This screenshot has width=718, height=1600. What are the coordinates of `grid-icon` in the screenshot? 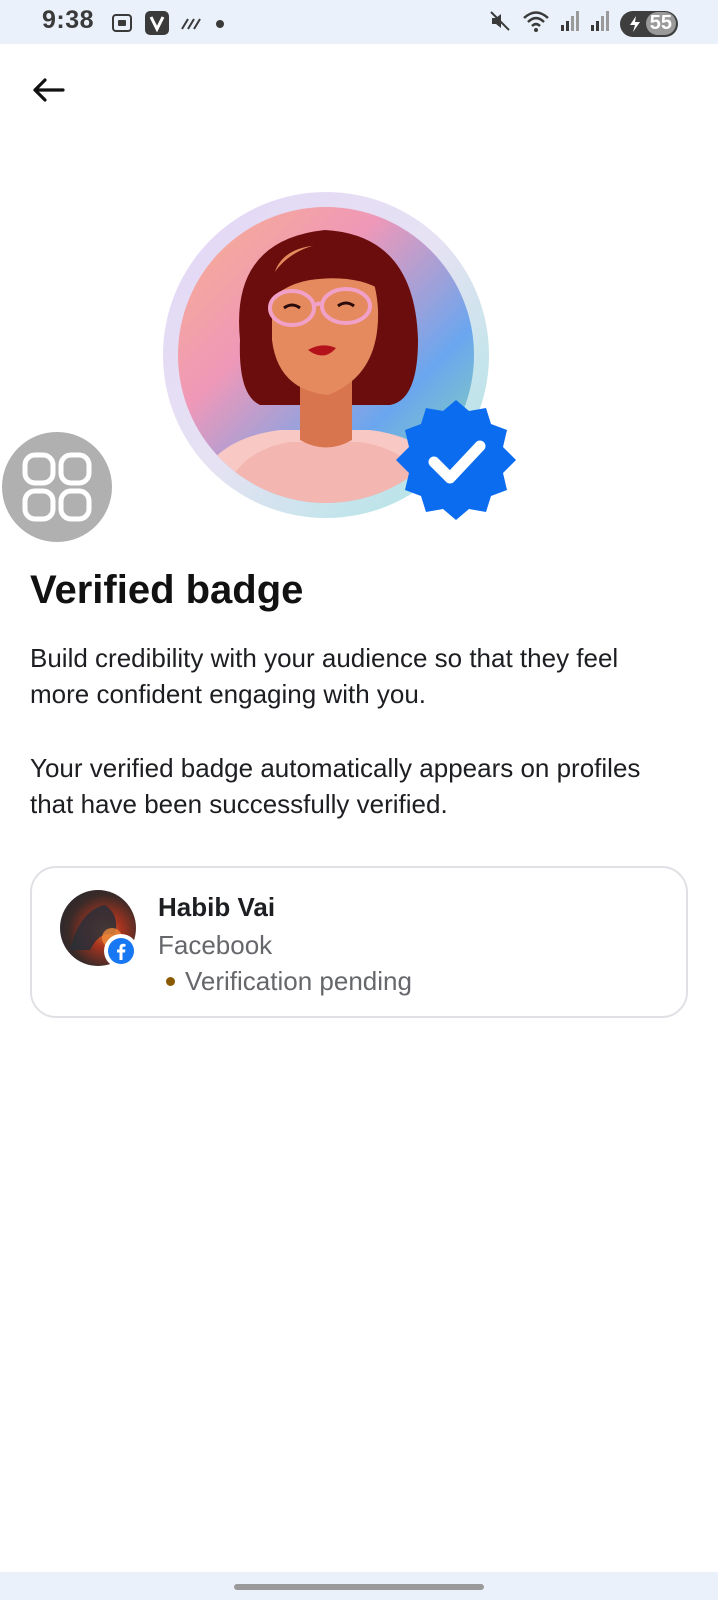 It's located at (57, 487).